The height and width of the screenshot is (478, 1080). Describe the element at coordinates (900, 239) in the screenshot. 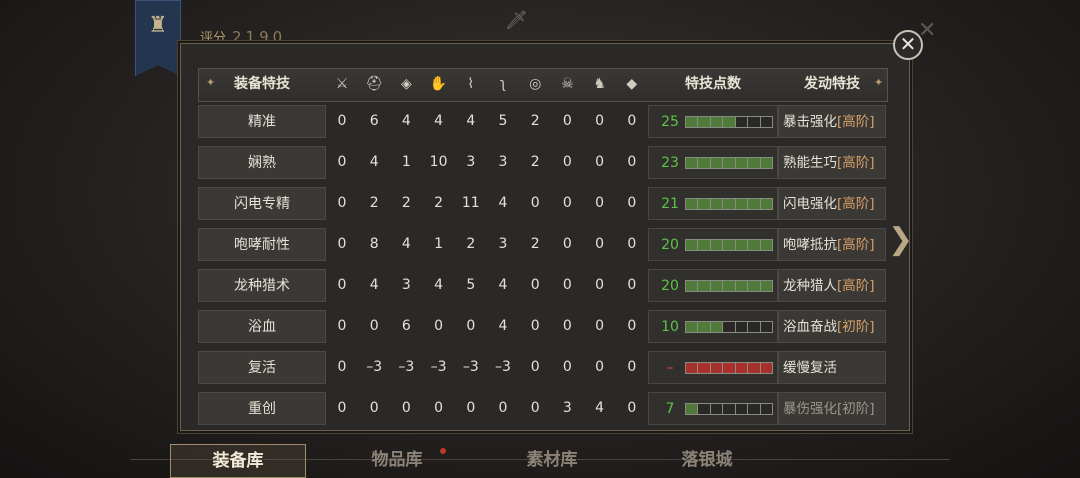

I see `next-page-arrow: ❯` at that location.